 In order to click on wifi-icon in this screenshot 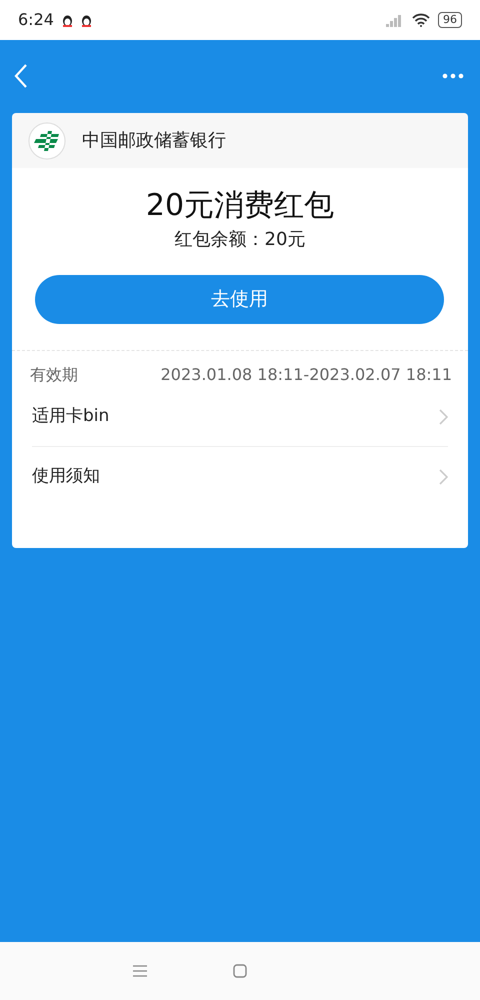, I will do `click(421, 20)`.